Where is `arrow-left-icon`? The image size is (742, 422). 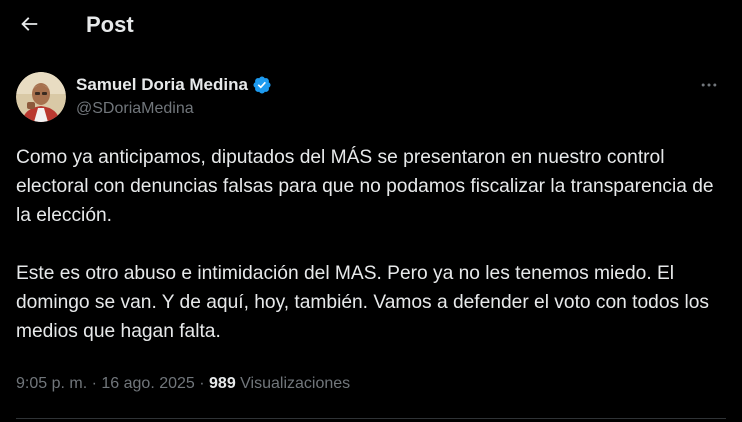
arrow-left-icon is located at coordinates (29, 26).